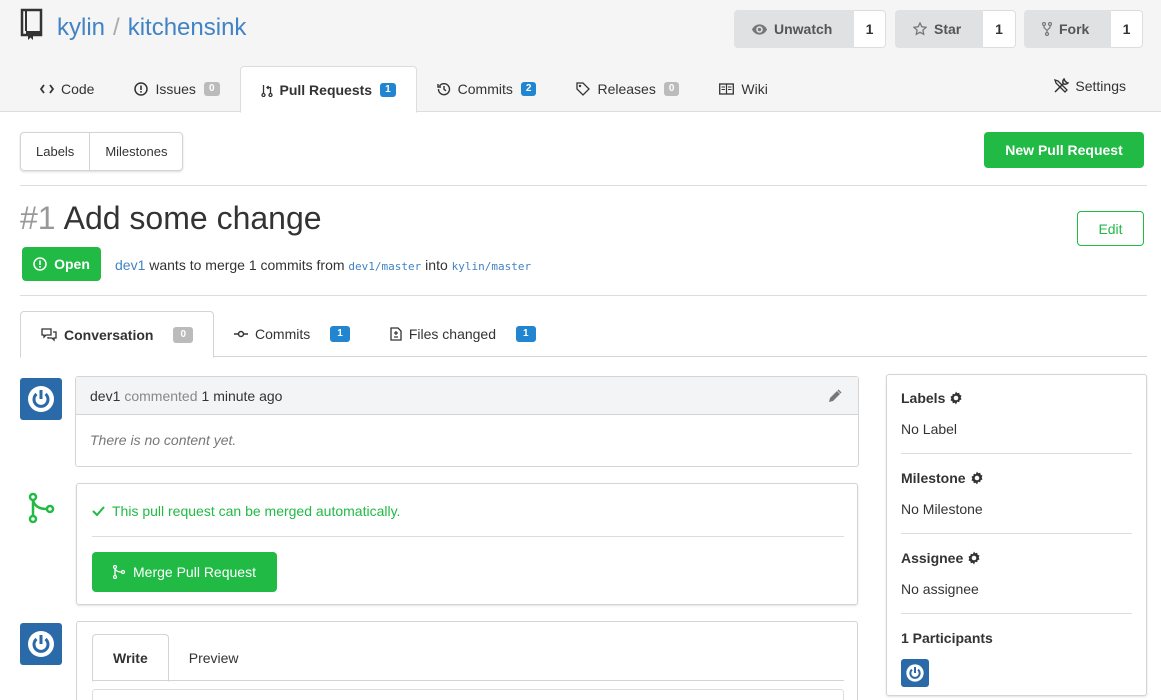 This screenshot has width=1161, height=700. Describe the element at coordinates (1089, 86) in the screenshot. I see `tab-settings: Settings` at that location.